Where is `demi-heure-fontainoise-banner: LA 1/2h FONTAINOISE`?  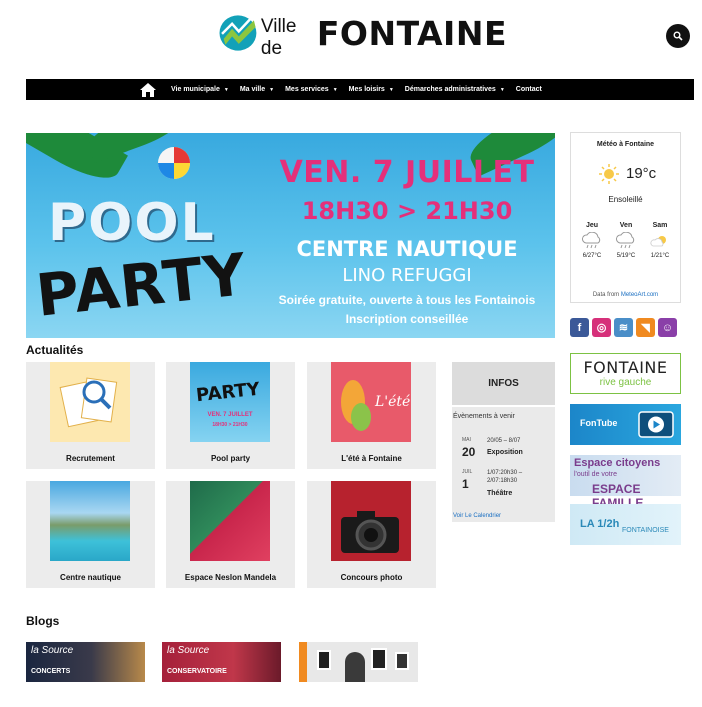
demi-heure-fontainoise-banner: LA 1/2h FONTAINOISE is located at coordinates (625, 524).